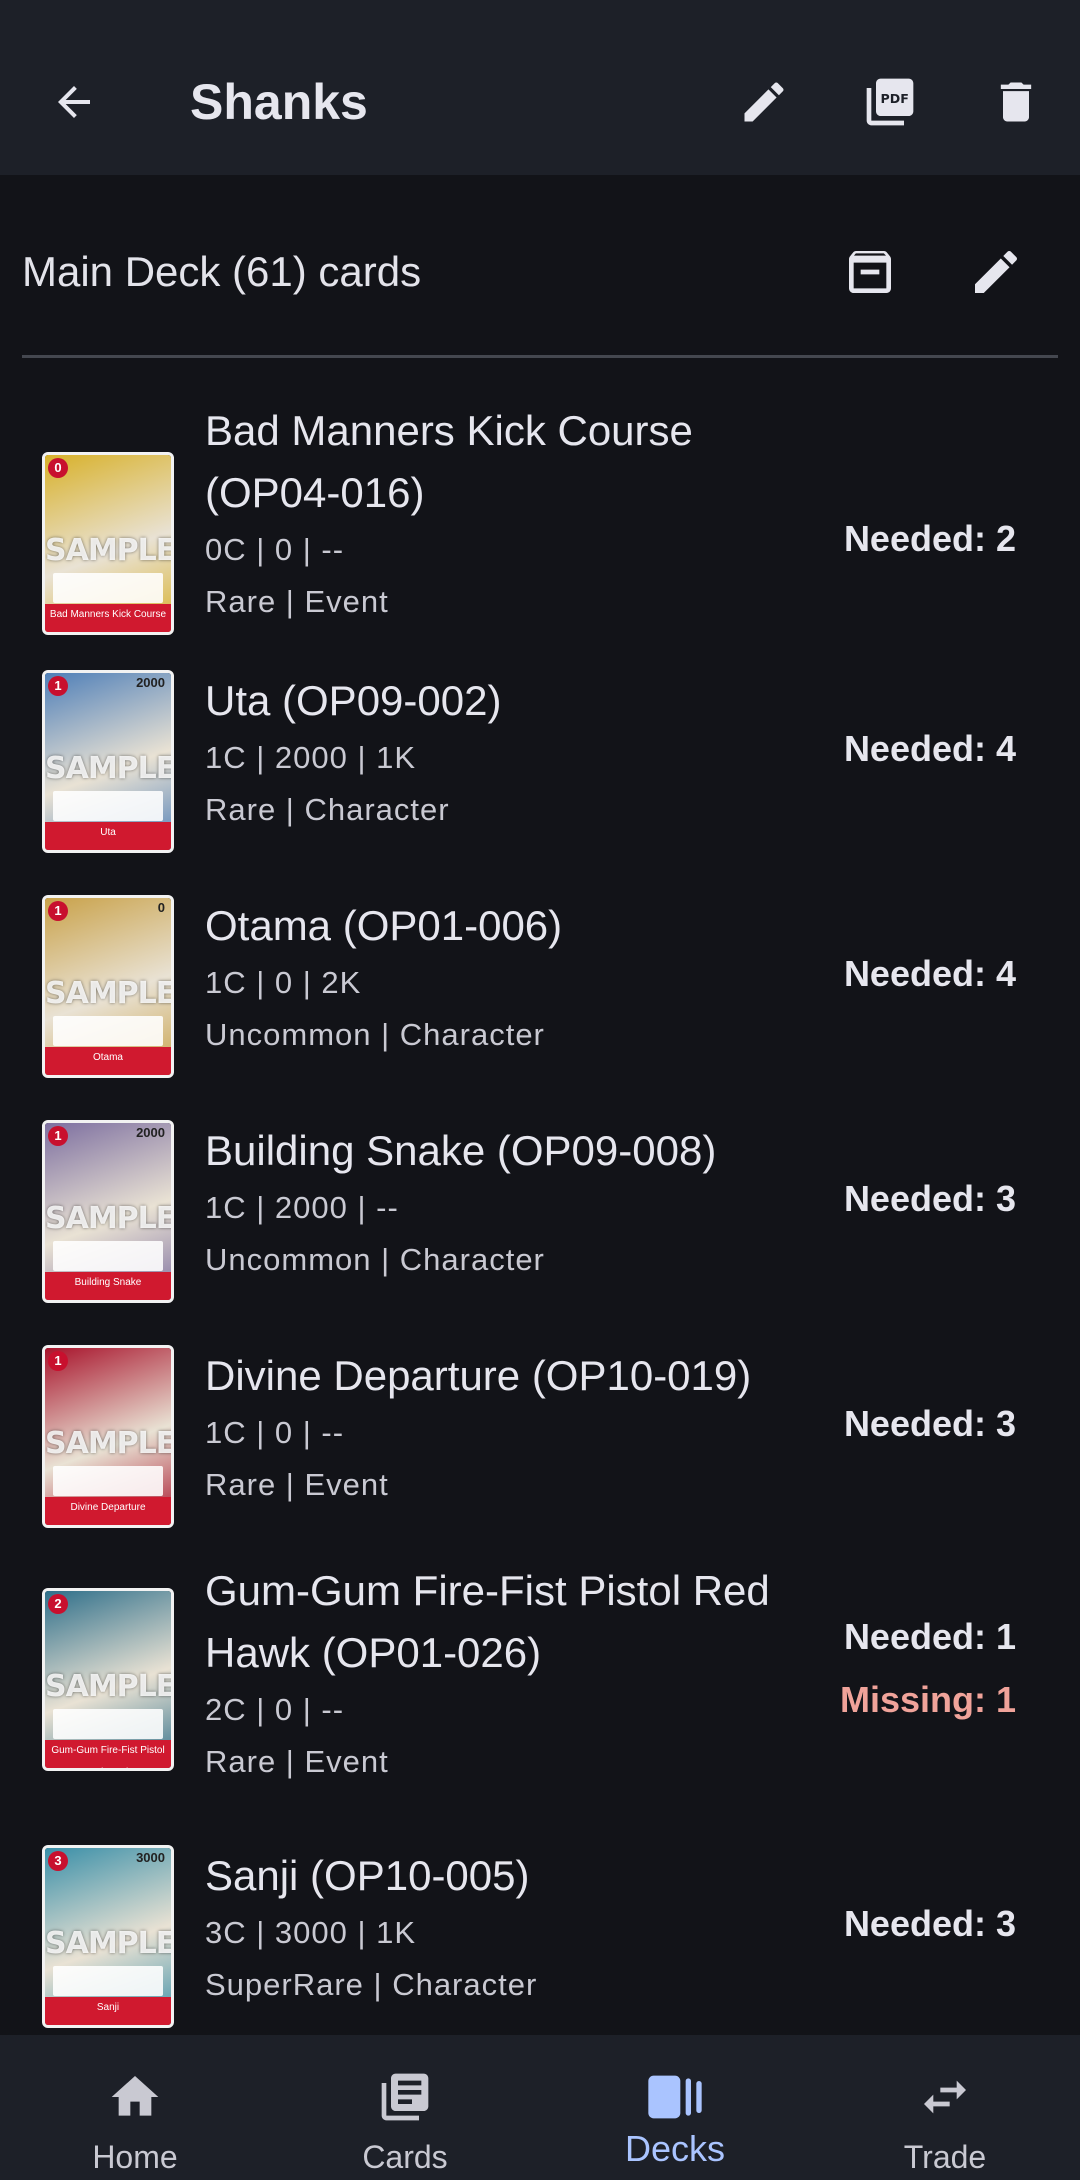  I want to click on card-stats: 1C | 0 | --, so click(275, 1432).